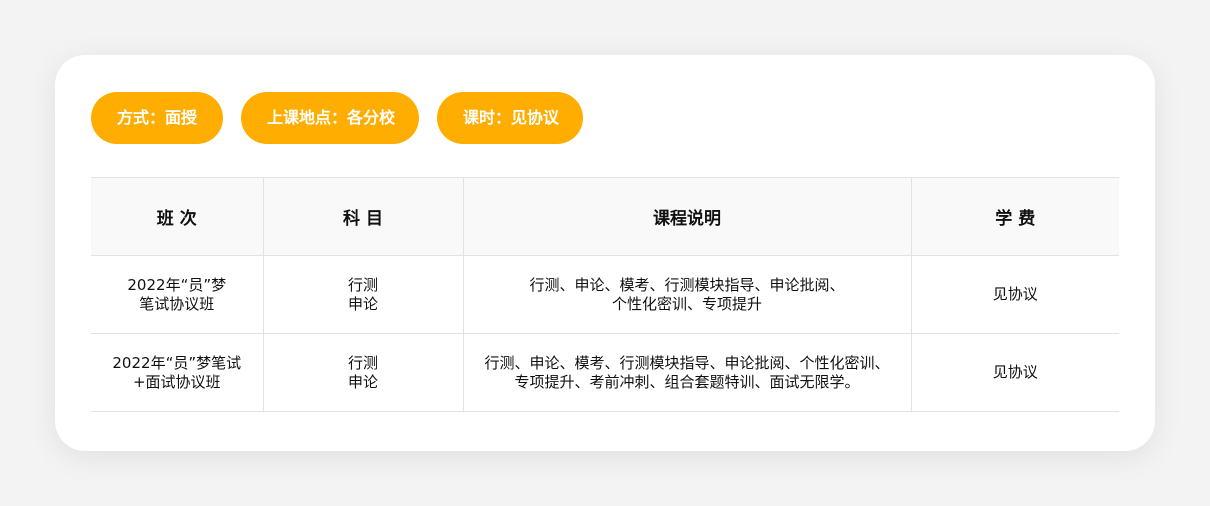 The image size is (1210, 506). I want to click on tag-hours: 课时：见协议, so click(510, 118).